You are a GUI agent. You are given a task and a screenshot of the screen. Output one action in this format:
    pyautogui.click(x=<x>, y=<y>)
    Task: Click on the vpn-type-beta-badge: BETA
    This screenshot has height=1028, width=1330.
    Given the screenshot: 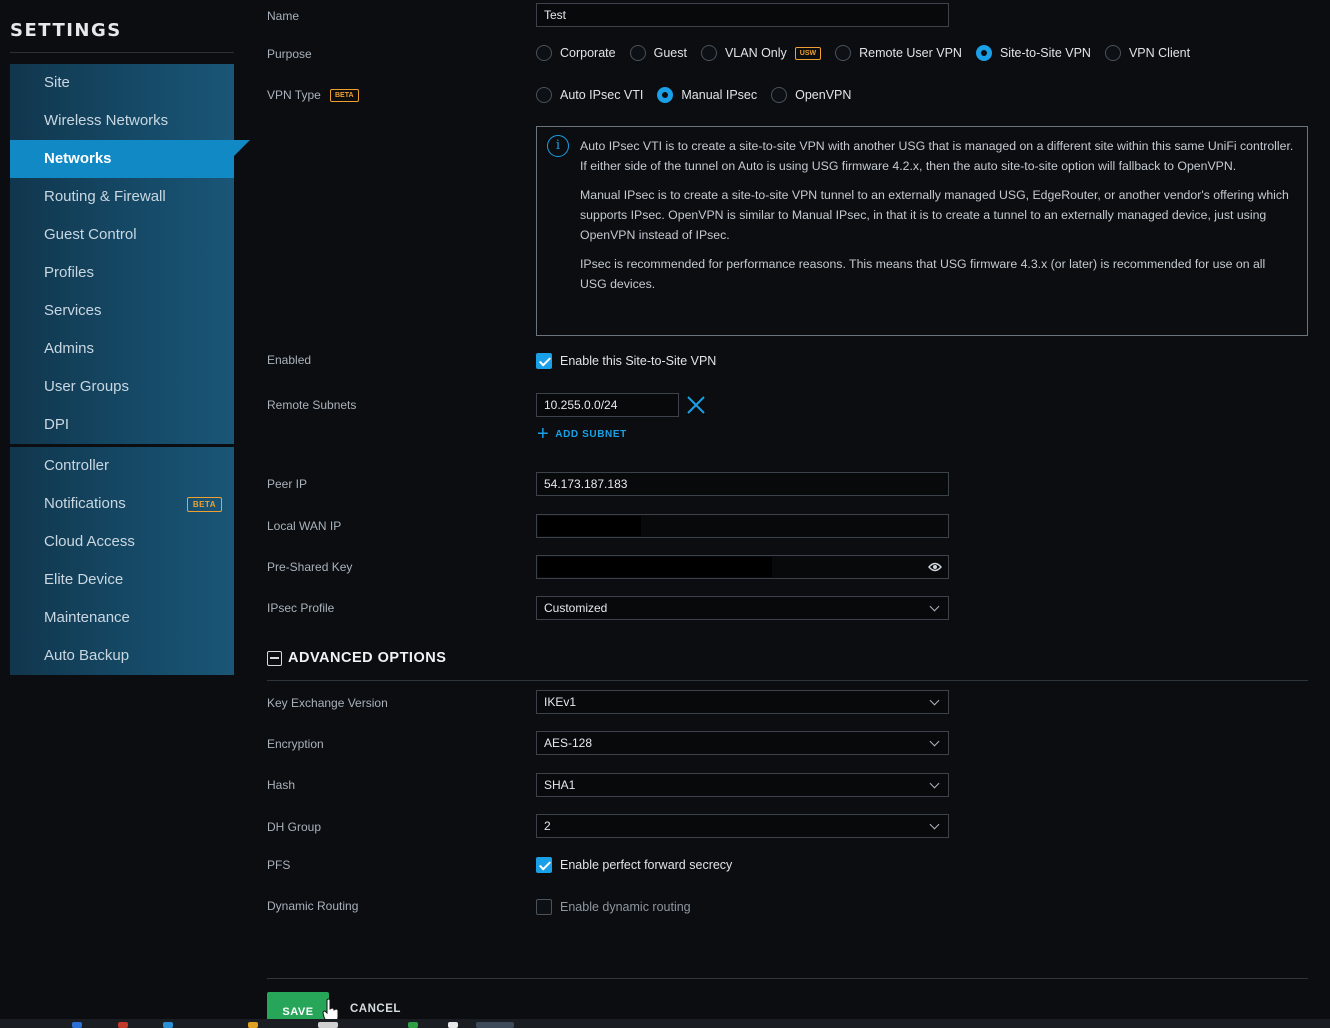 What is the action you would take?
    pyautogui.click(x=344, y=95)
    